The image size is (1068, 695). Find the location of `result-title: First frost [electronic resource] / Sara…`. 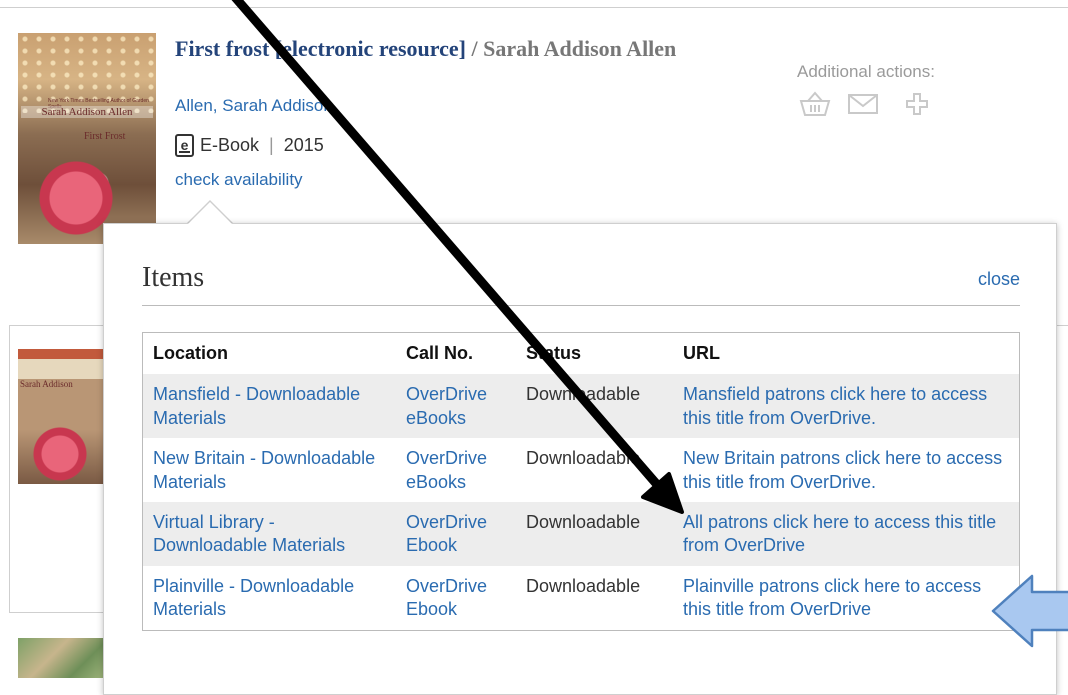

result-title: First frost [electronic resource] / Sara… is located at coordinates (435, 48).